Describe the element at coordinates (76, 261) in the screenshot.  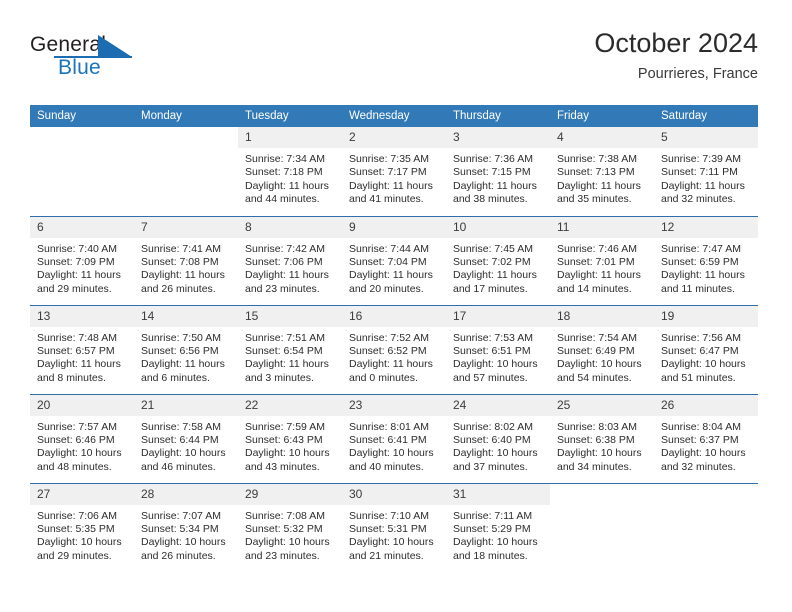
I see `sunset-text: Sunset: 7:09 PM` at that location.